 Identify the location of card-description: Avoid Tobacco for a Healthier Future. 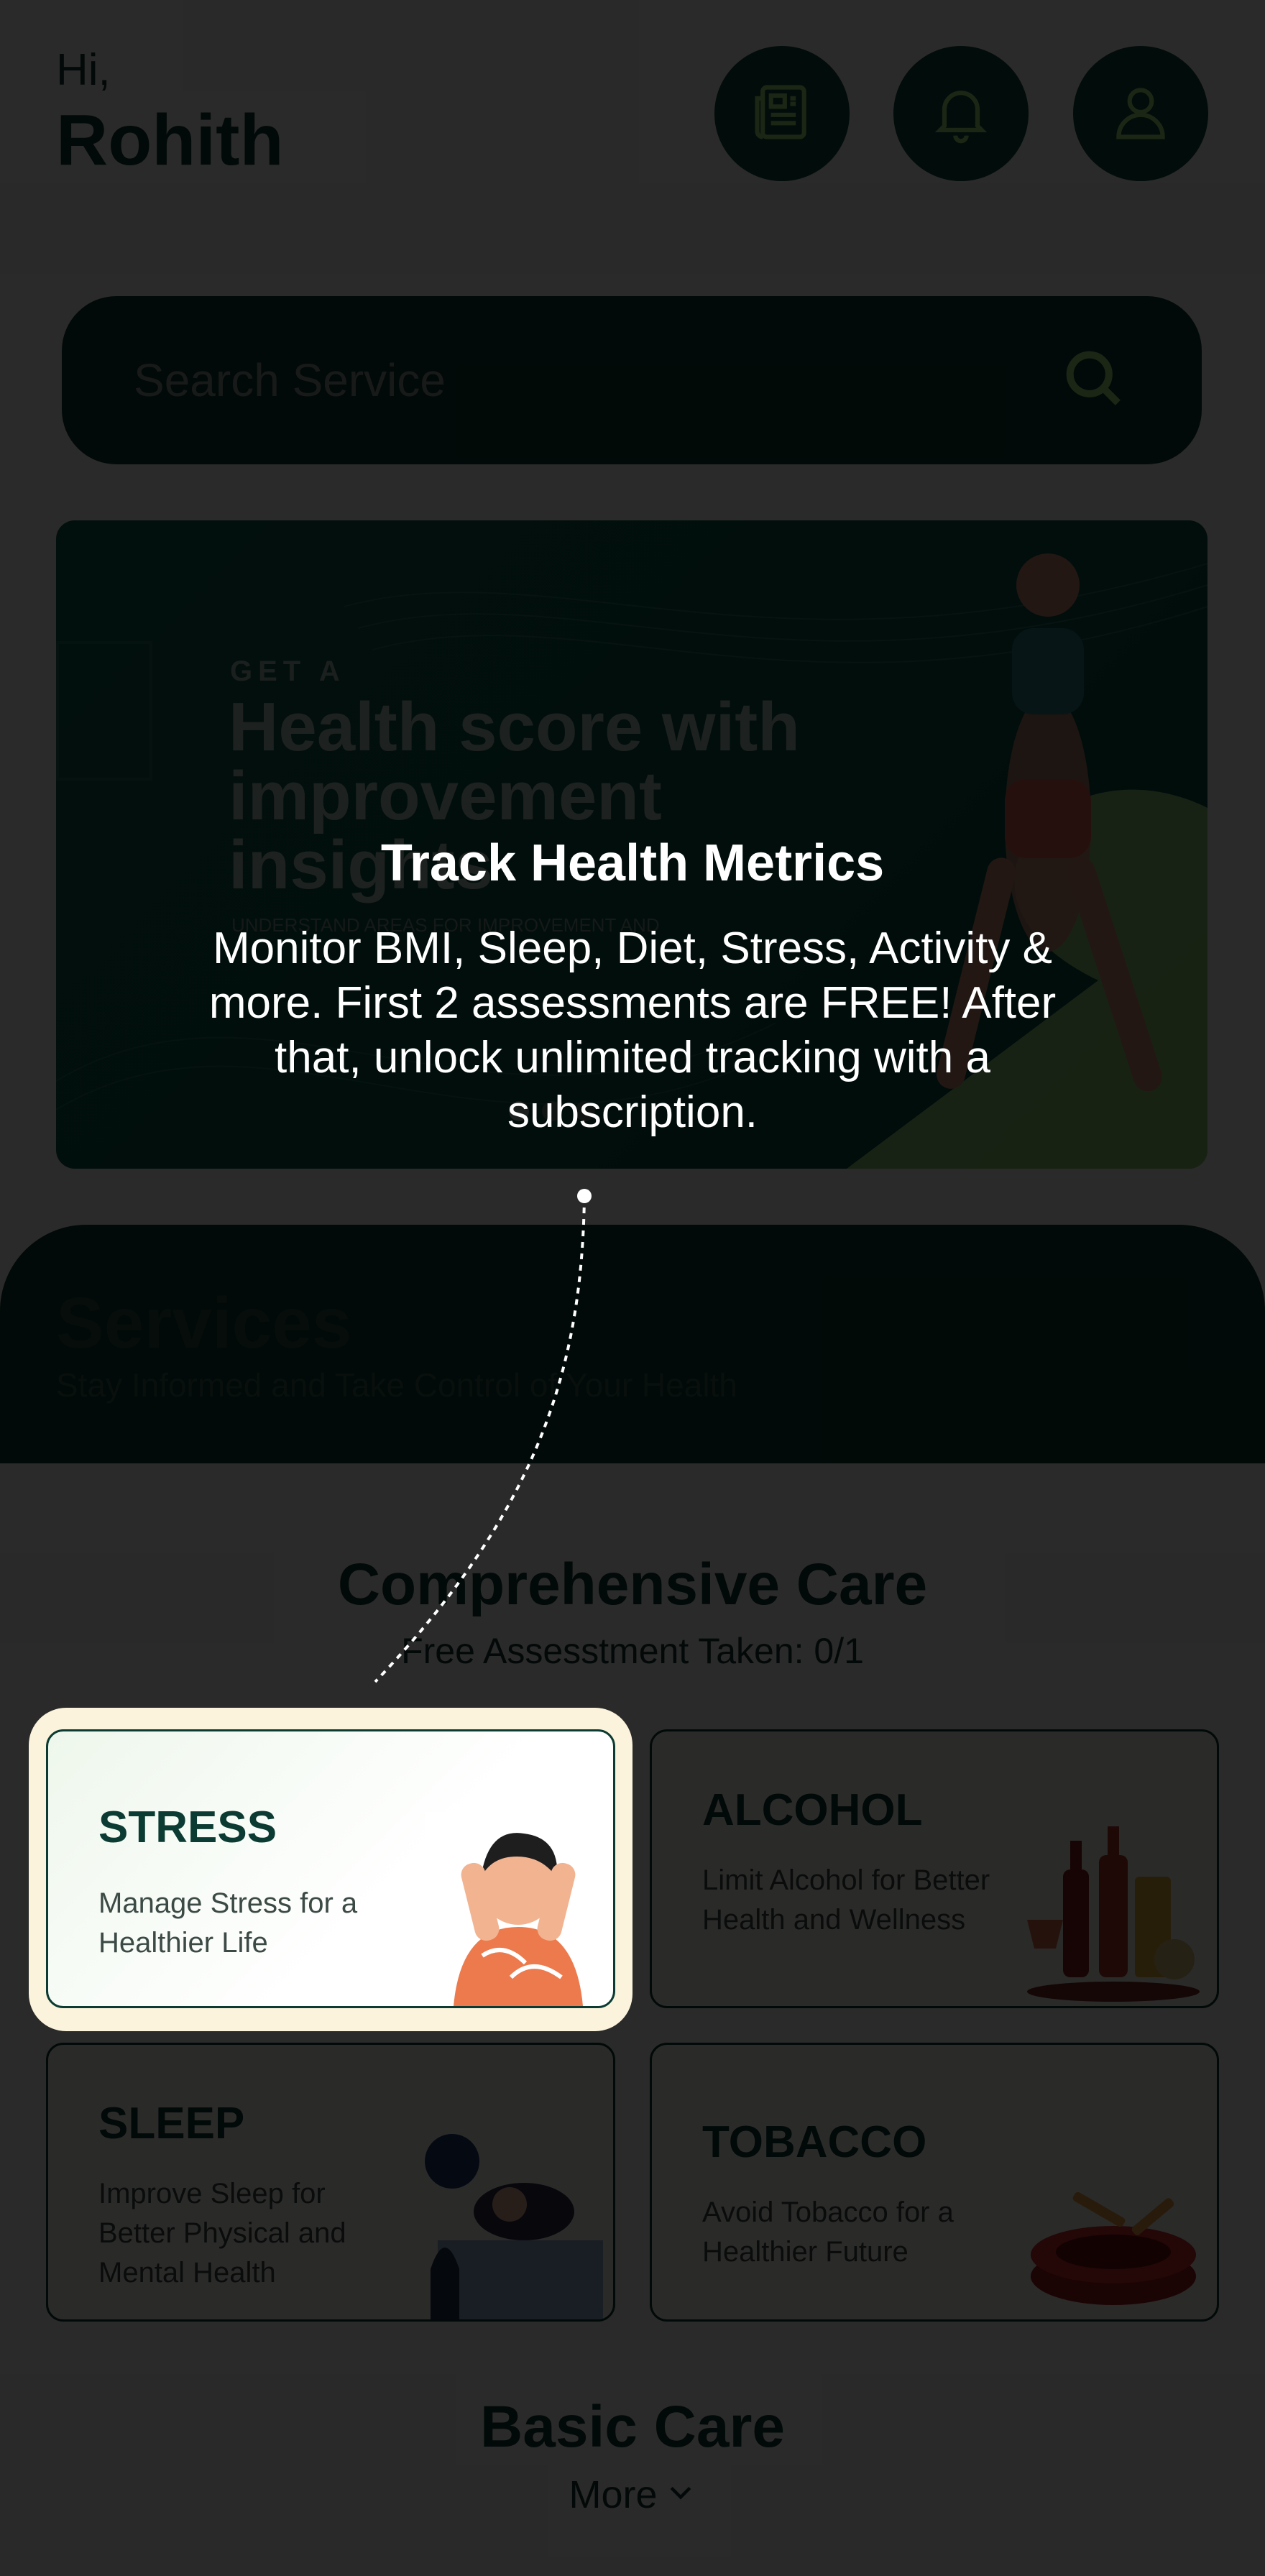
(828, 2232).